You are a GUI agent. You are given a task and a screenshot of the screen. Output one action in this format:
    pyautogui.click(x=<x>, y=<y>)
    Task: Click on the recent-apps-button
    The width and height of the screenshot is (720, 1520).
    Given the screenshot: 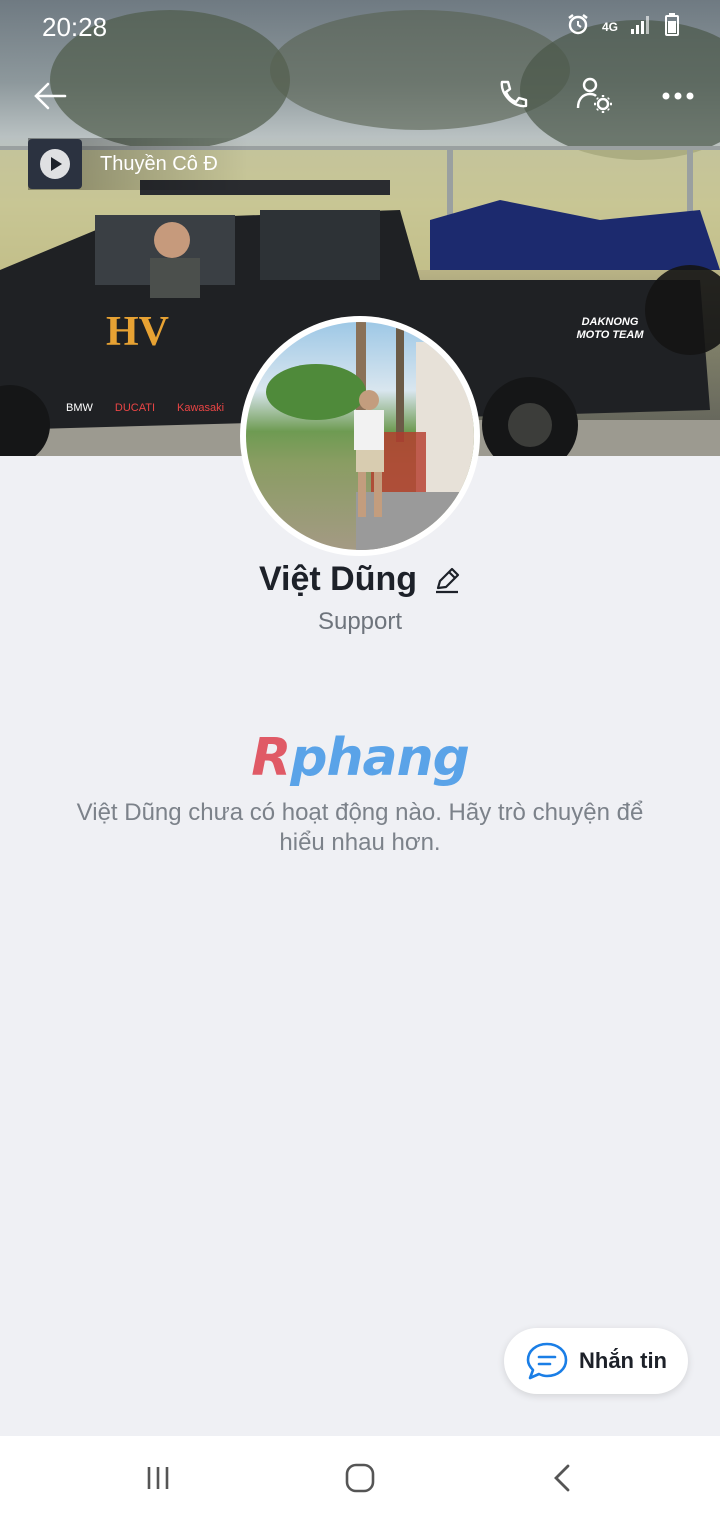 What is the action you would take?
    pyautogui.click(x=158, y=1478)
    